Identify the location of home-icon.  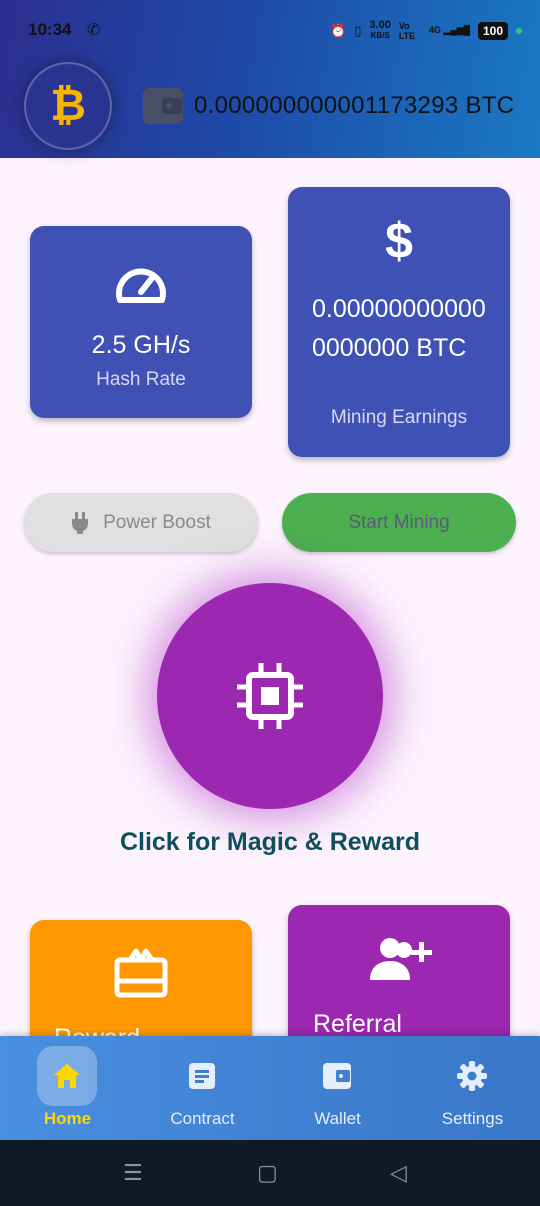
(67, 1076).